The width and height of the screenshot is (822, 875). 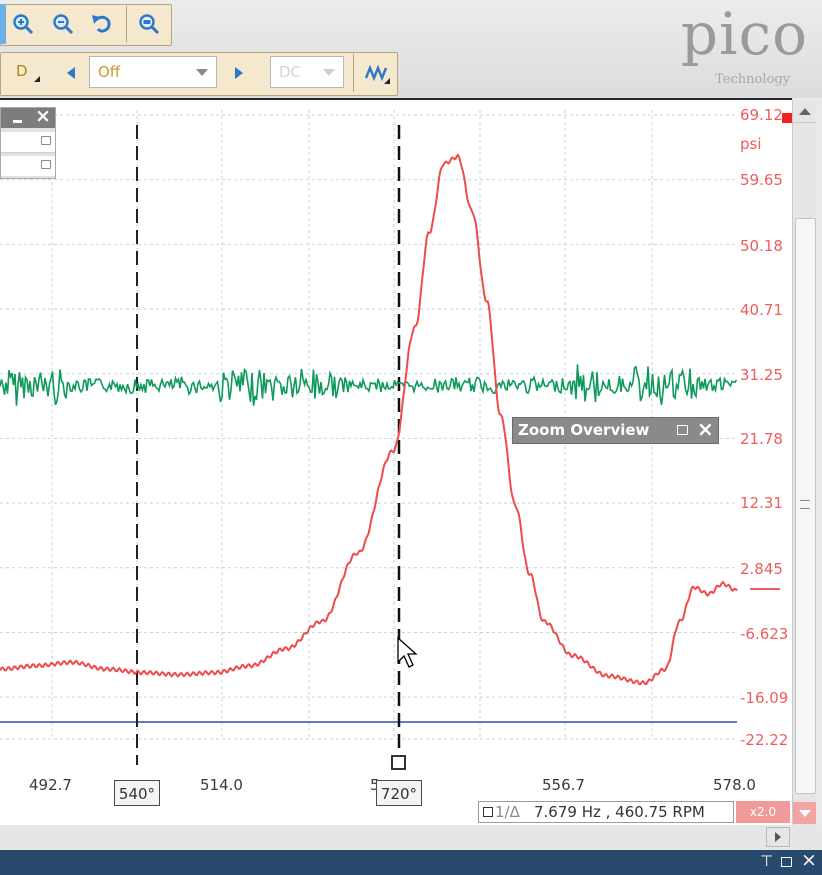 I want to click on logo-wordmark: pico, so click(x=744, y=34).